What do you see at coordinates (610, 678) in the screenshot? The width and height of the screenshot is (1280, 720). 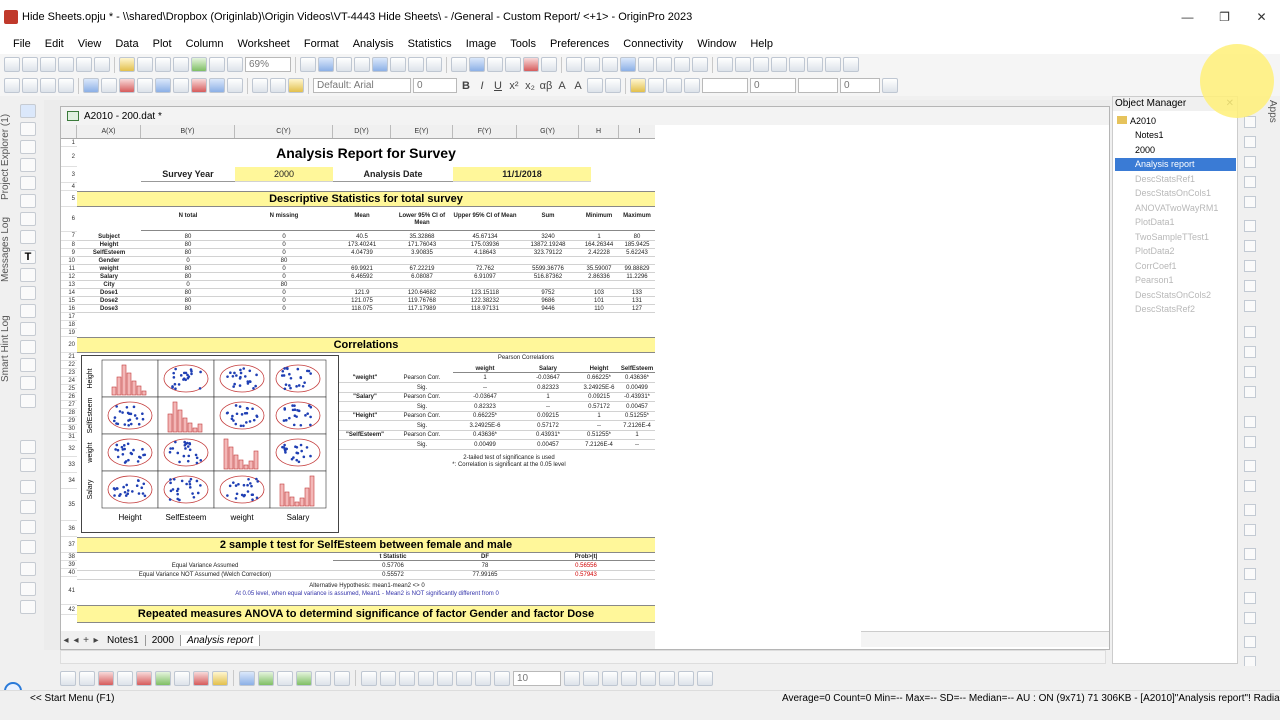 I see `bottom-circle-icon` at bounding box center [610, 678].